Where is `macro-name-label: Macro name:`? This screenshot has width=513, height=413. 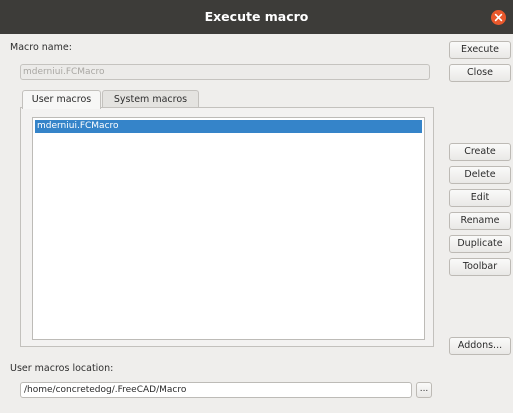
macro-name-label: Macro name: is located at coordinates (41, 47).